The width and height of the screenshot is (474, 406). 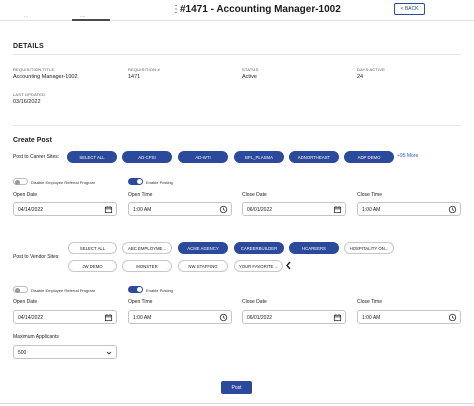 I want to click on days-active-label: DAYS ACTIVE, so click(x=371, y=69).